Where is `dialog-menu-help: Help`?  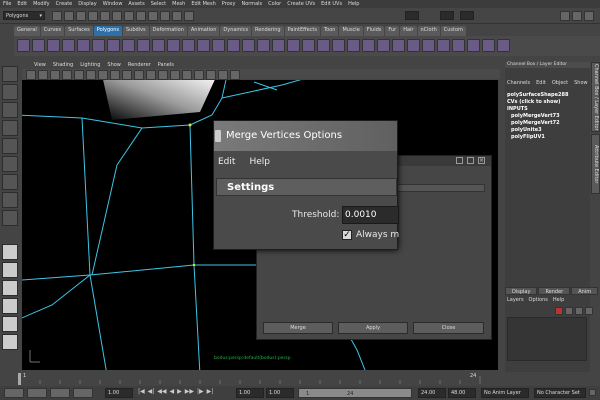
dialog-menu-help: Help is located at coordinates (259, 164).